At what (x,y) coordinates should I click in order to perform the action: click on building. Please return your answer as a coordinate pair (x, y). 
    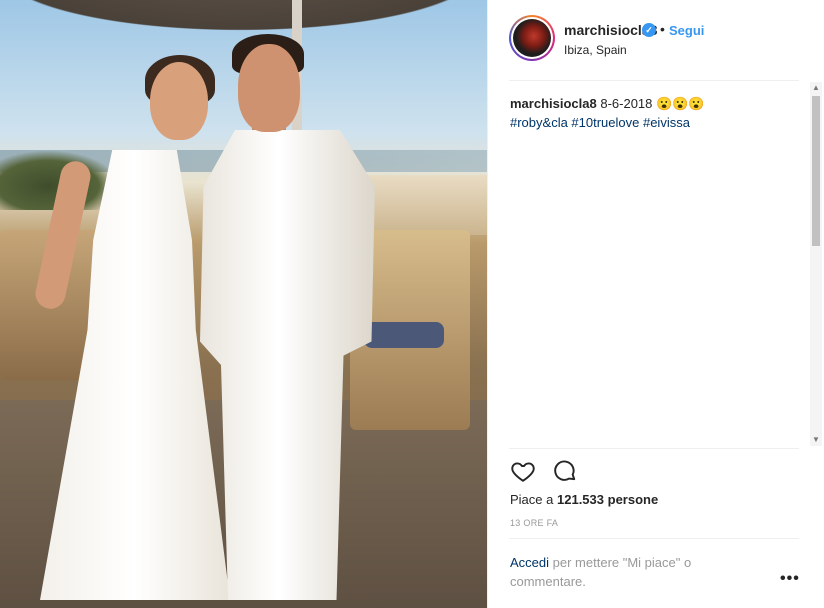
    Looking at the image, I should click on (424, 205).